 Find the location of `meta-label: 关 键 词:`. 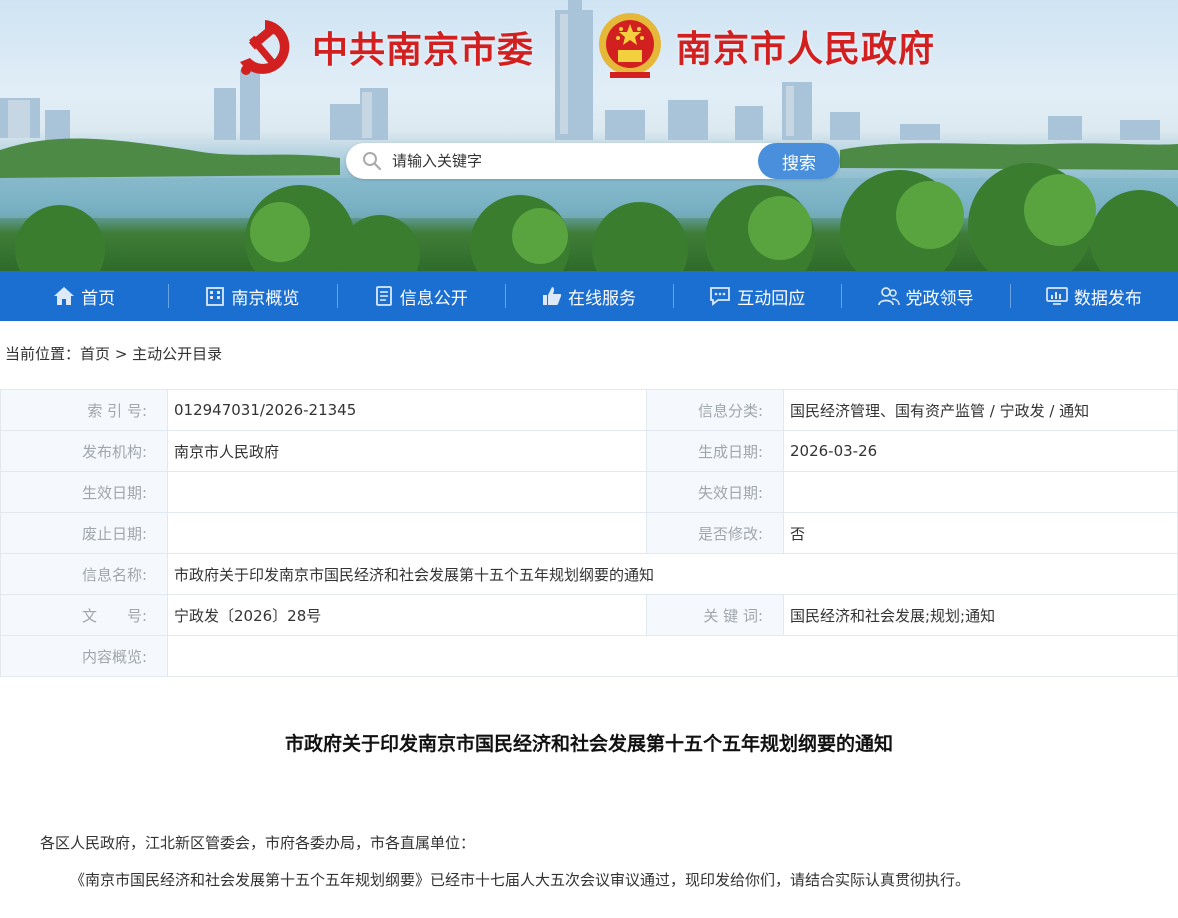

meta-label: 关 键 词: is located at coordinates (715, 615).